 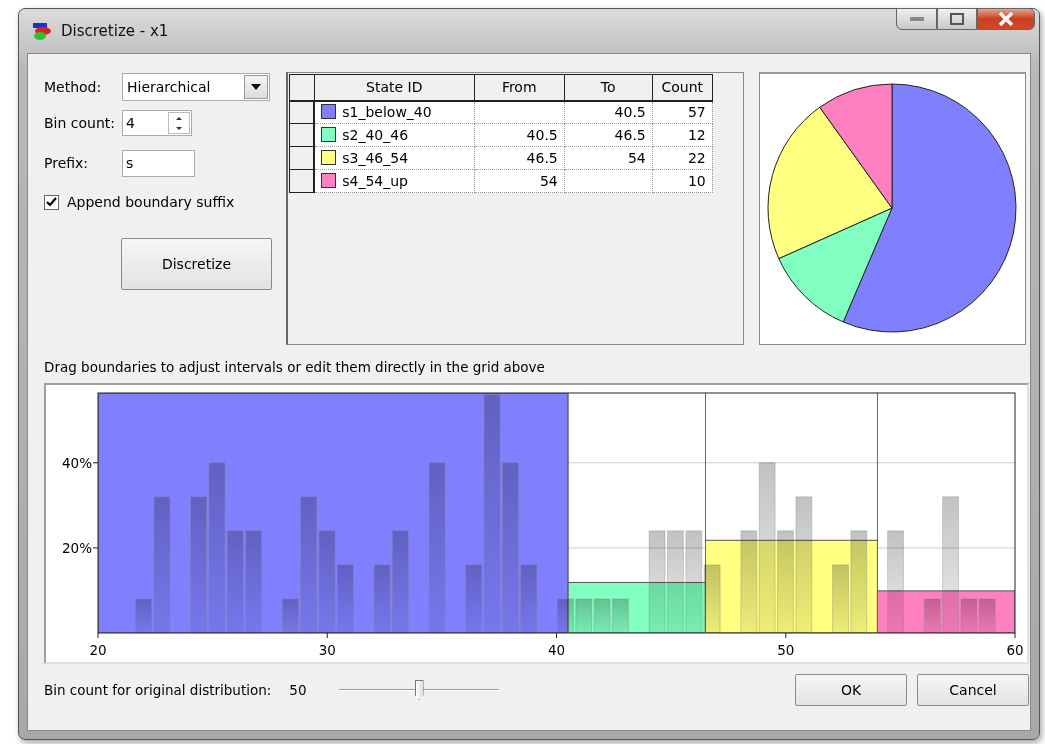 What do you see at coordinates (196, 264) in the screenshot?
I see `discretize-button: Discretize` at bounding box center [196, 264].